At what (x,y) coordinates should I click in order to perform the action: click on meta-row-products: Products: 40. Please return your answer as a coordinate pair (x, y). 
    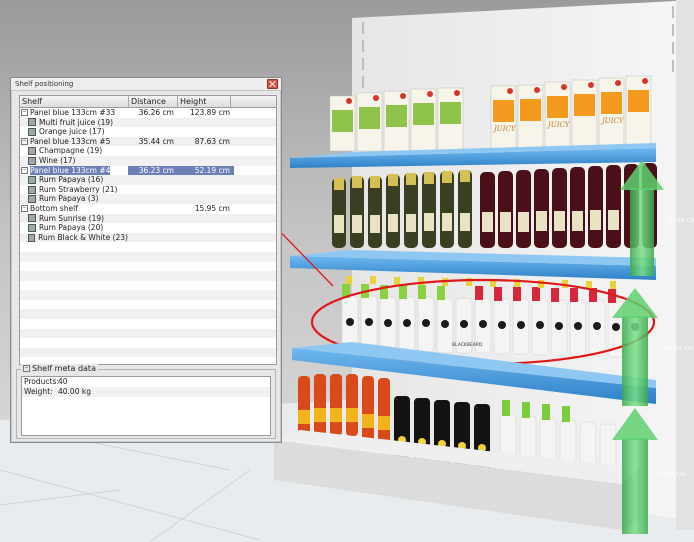
    Looking at the image, I should click on (146, 382).